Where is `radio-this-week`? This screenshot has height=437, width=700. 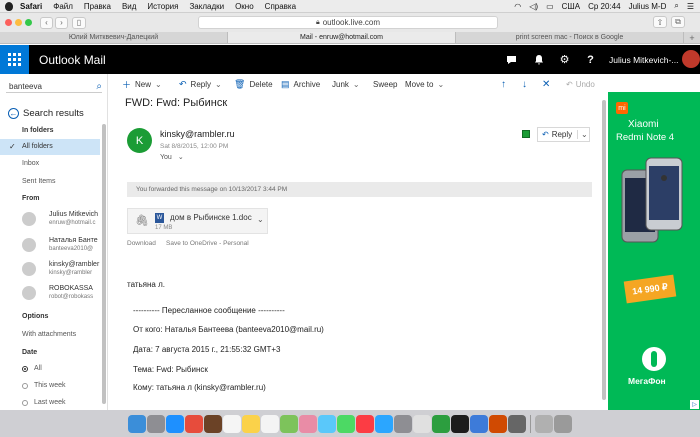 radio-this-week is located at coordinates (25, 386).